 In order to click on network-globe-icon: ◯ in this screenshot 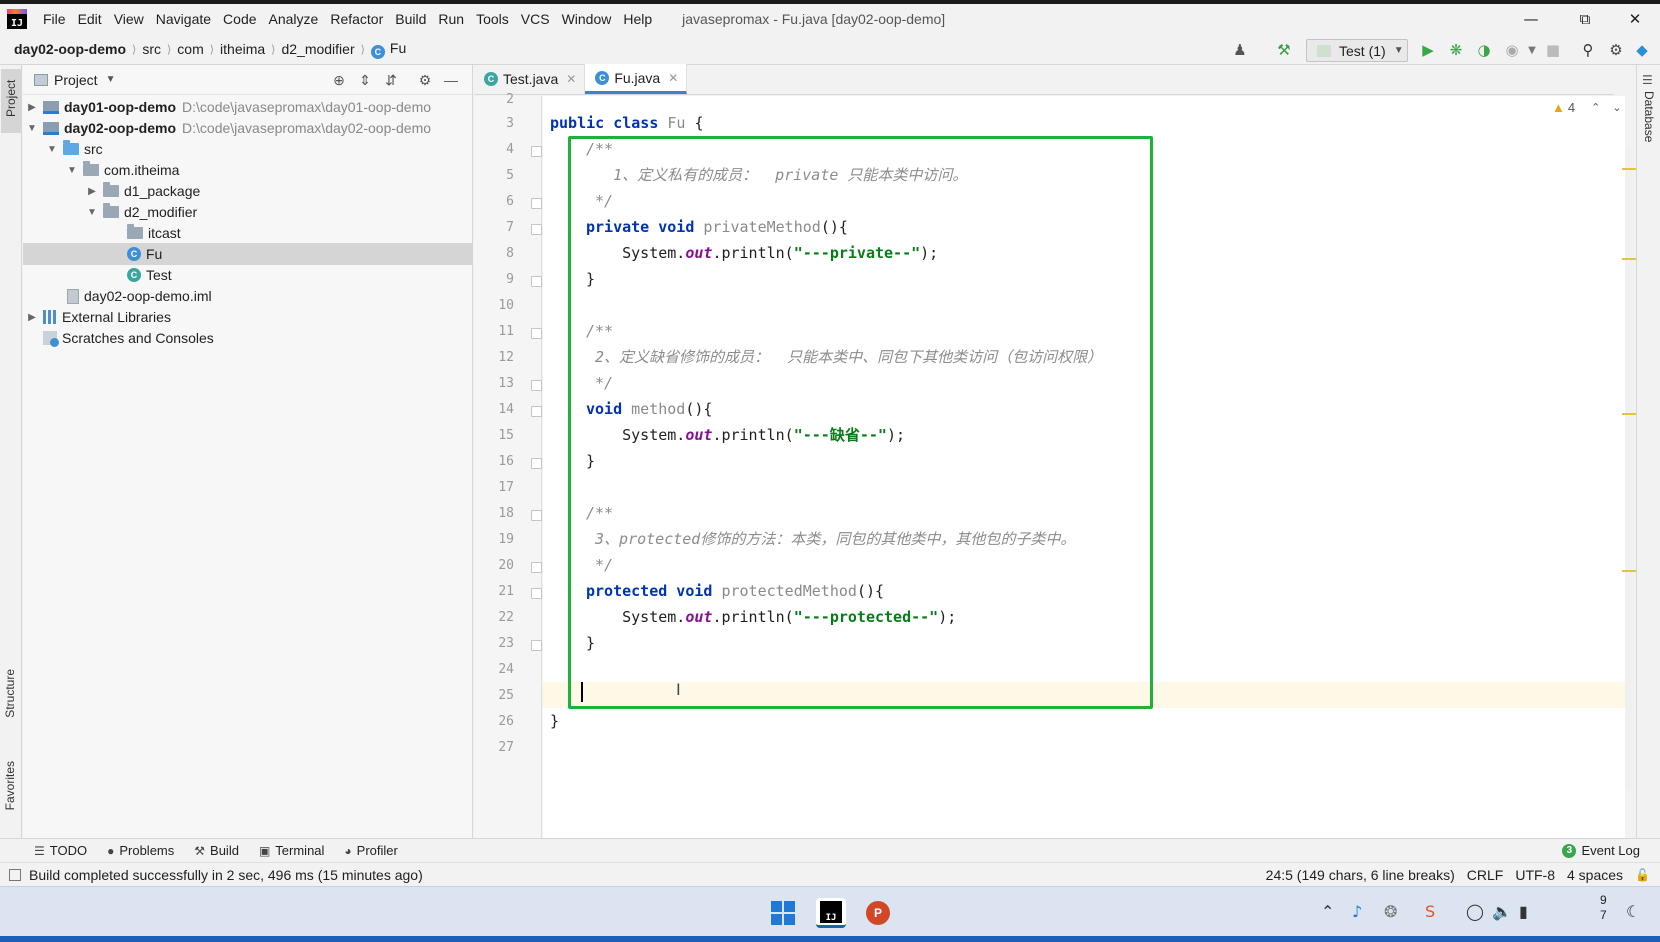, I will do `click(1475, 911)`.